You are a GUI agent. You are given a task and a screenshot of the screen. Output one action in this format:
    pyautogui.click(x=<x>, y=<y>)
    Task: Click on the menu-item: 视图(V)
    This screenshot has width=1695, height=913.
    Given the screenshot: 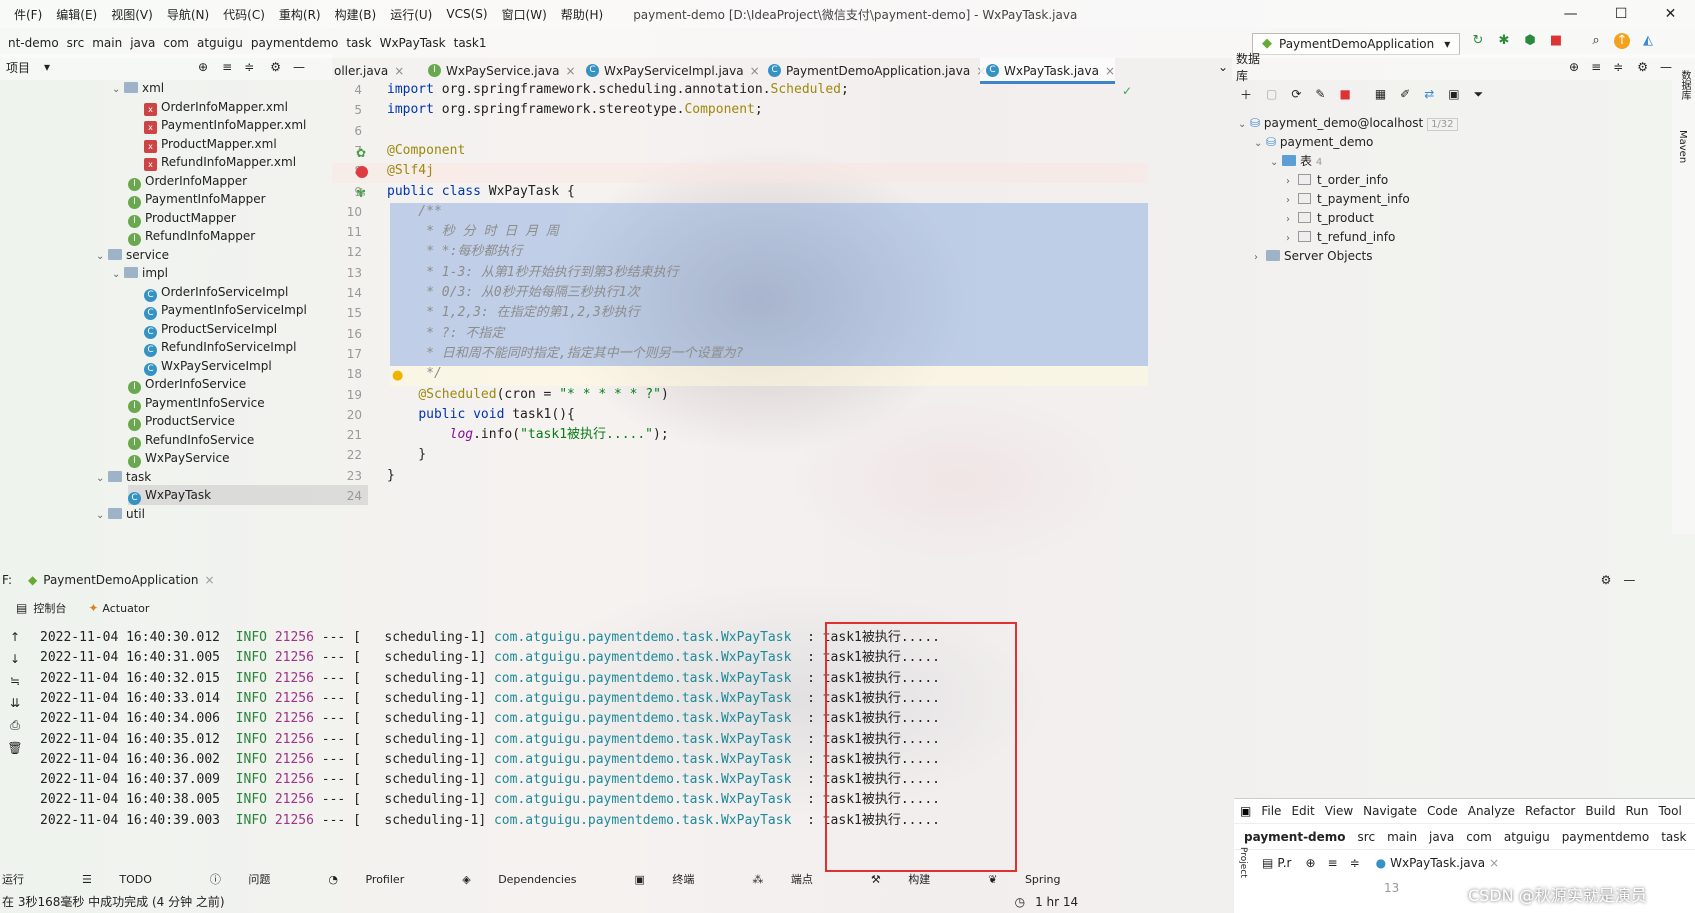 What is the action you would take?
    pyautogui.click(x=132, y=14)
    